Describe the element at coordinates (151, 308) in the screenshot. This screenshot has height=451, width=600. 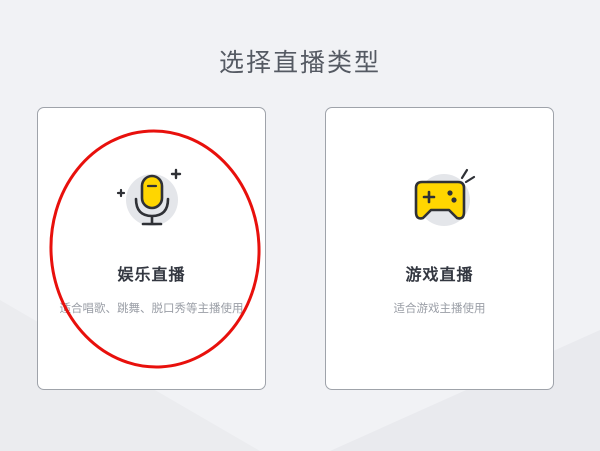
I see `entertainment-live-description: 适合唱歌、跳舞、脱口秀等主播使用` at that location.